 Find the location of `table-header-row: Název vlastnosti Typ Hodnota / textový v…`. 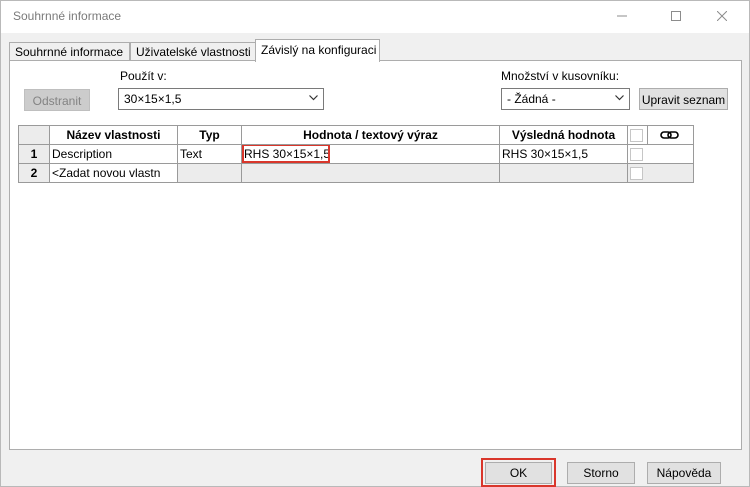

table-header-row: Název vlastnosti Typ Hodnota / textový v… is located at coordinates (356, 135).